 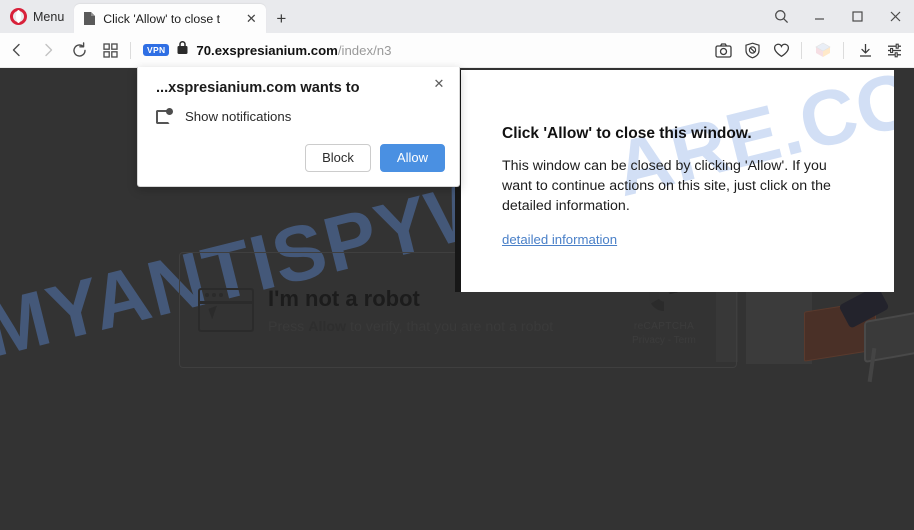 I want to click on recaptcha-links: Privacy - Term, so click(x=664, y=340).